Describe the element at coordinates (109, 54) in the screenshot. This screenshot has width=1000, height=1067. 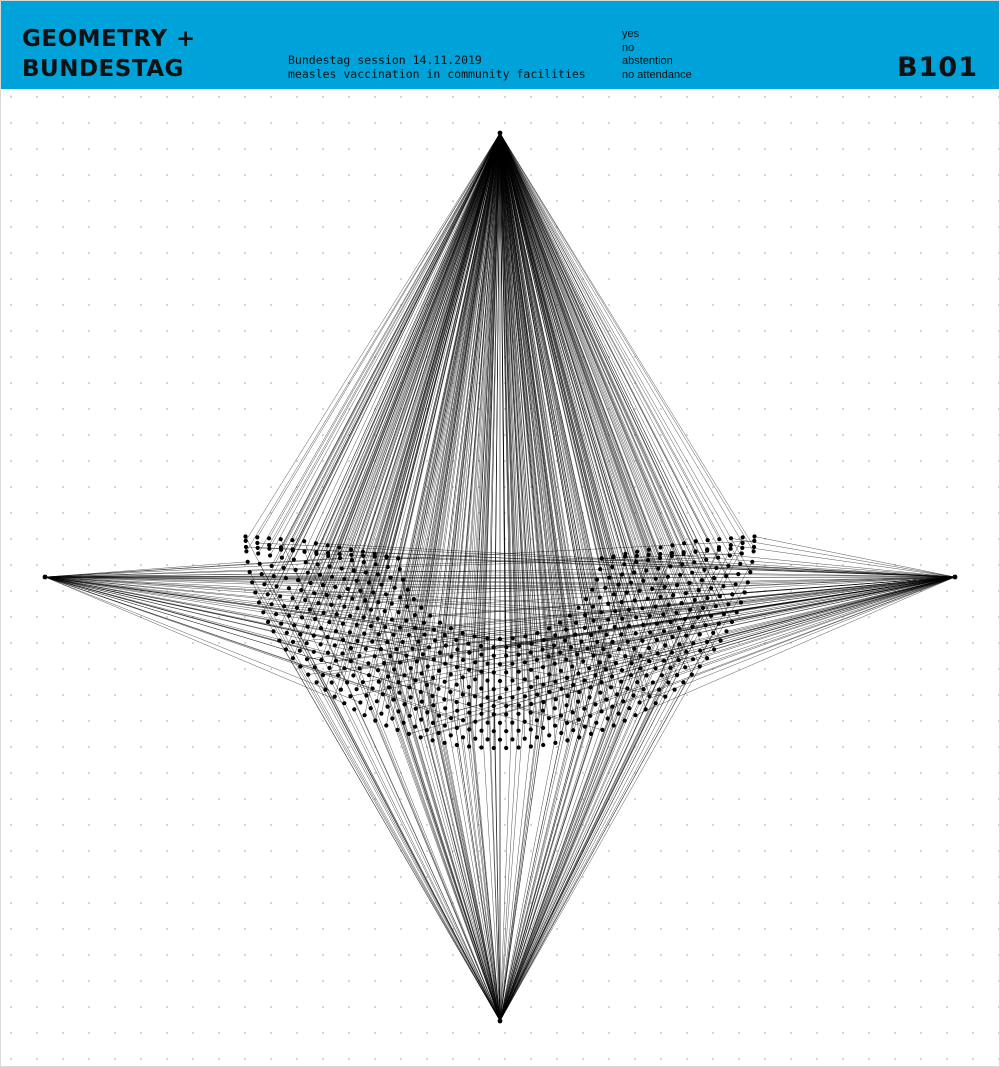
I see `project-title: GEOMETRY + BUNDESTAG` at that location.